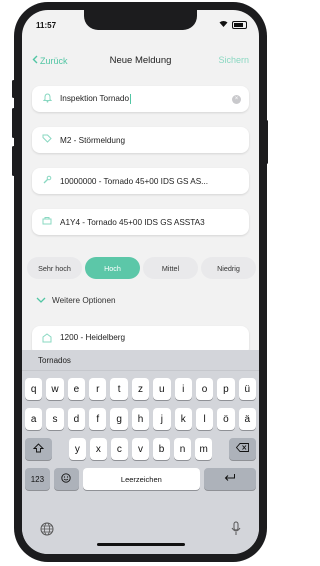 The width and height of the screenshot is (320, 566). What do you see at coordinates (13, 123) in the screenshot?
I see `volume-up-button` at bounding box center [13, 123].